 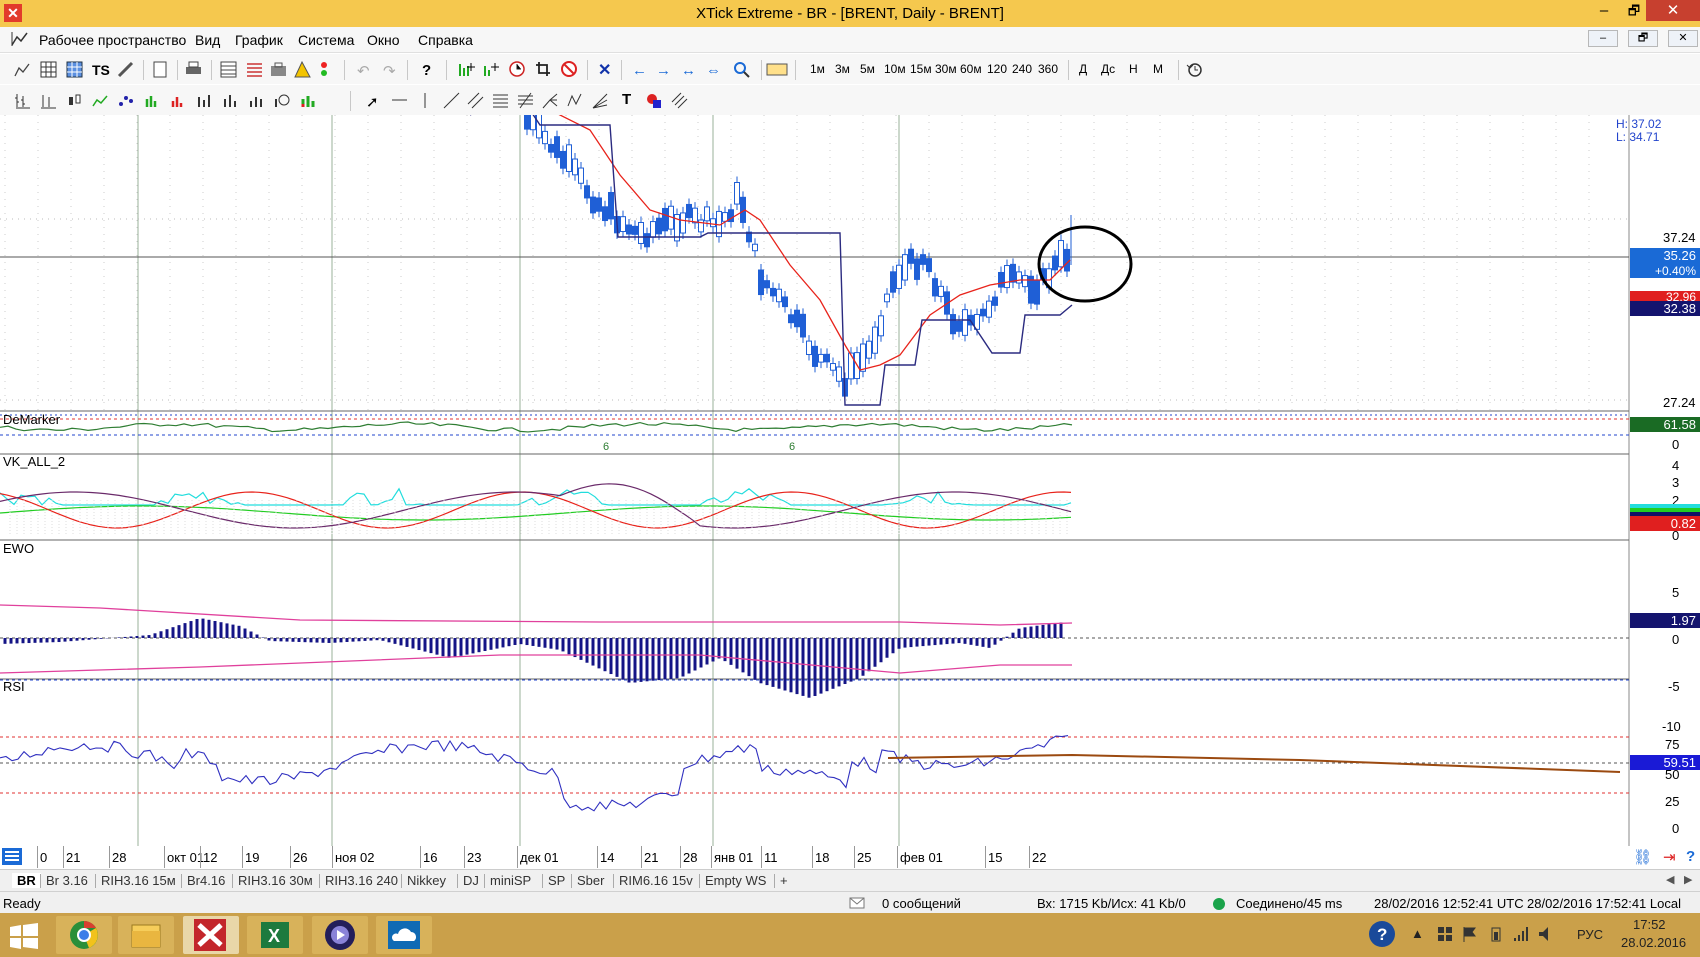 What do you see at coordinates (146, 935) in the screenshot?
I see `explorer-taskbar-icon` at bounding box center [146, 935].